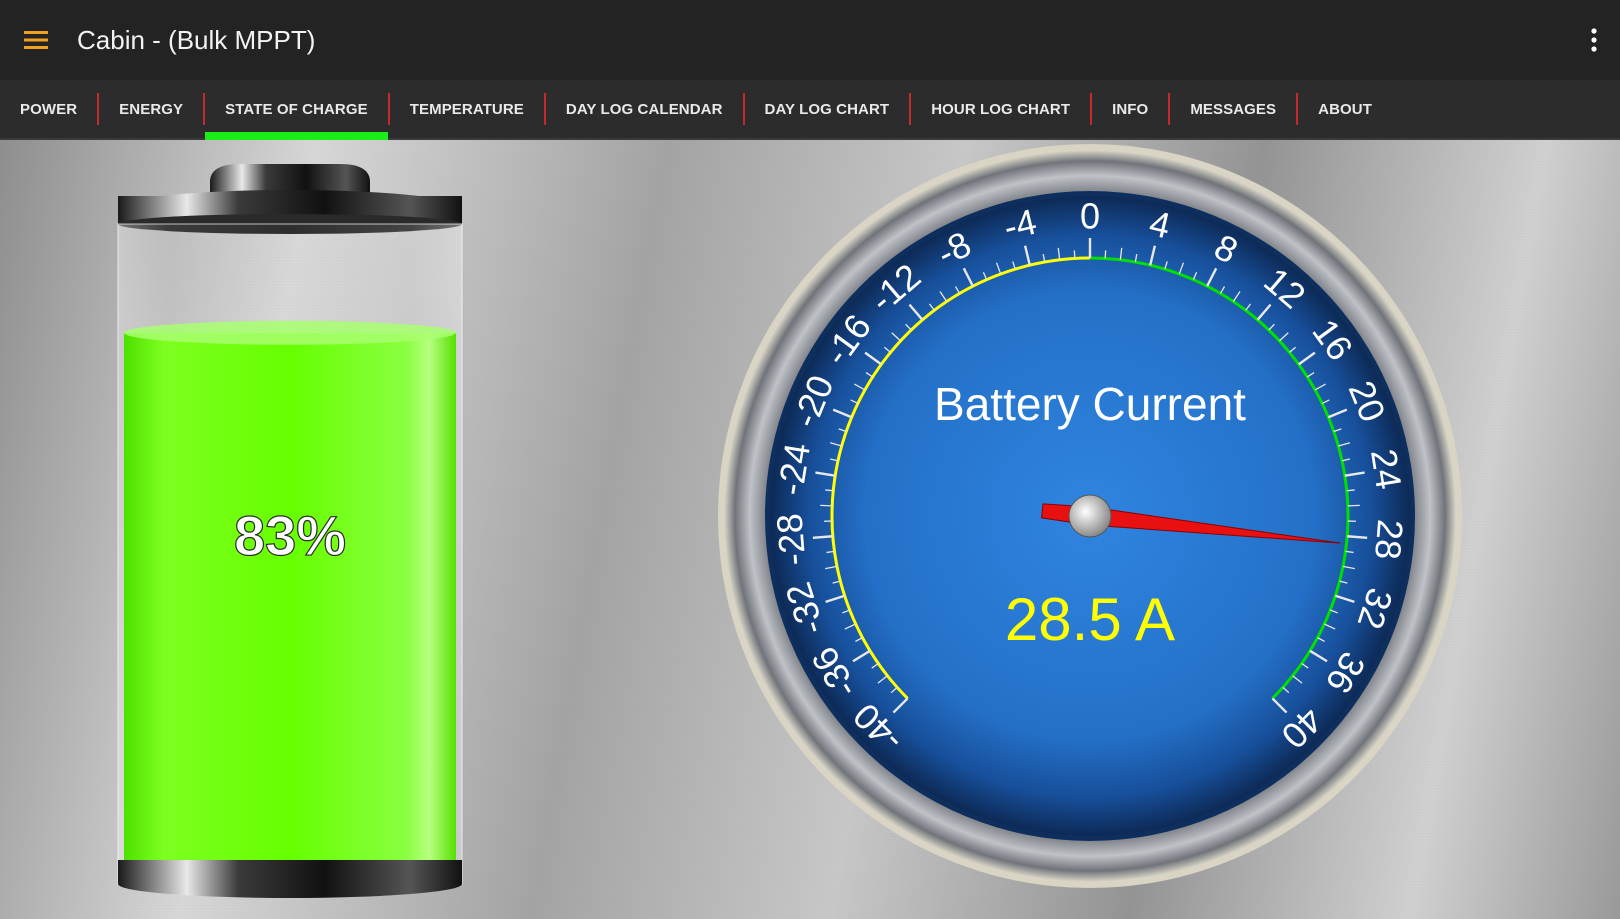  Describe the element at coordinates (793, 469) in the screenshot. I see `gauge-tick-label: -24` at that location.